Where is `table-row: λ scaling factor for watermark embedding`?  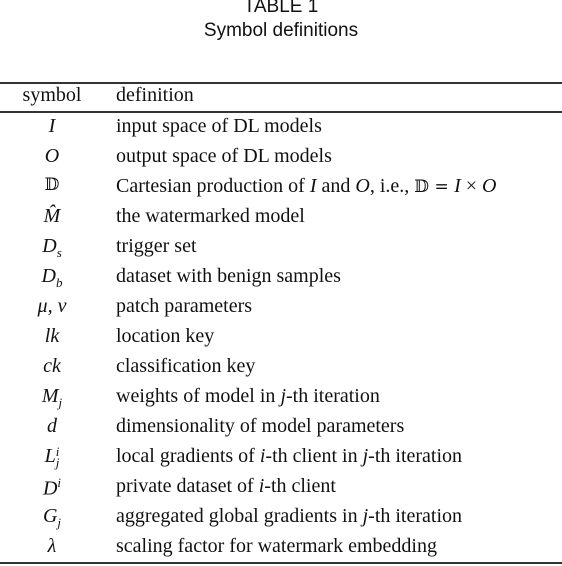
table-row: λ scaling factor for watermark embedding is located at coordinates (281, 550).